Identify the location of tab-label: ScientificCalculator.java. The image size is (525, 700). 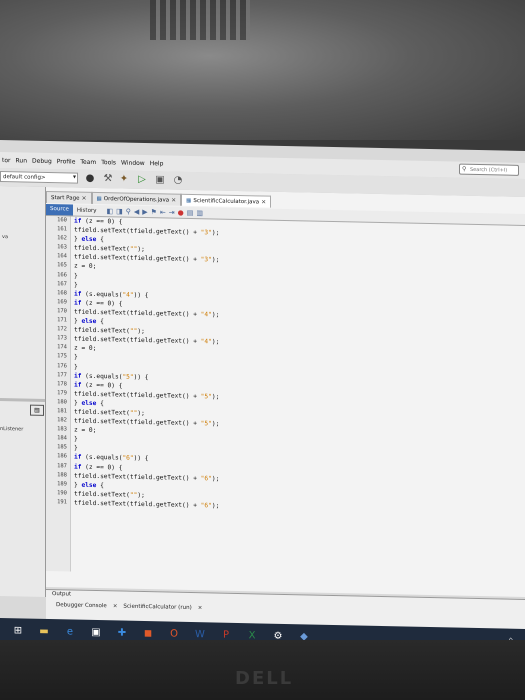
(226, 201).